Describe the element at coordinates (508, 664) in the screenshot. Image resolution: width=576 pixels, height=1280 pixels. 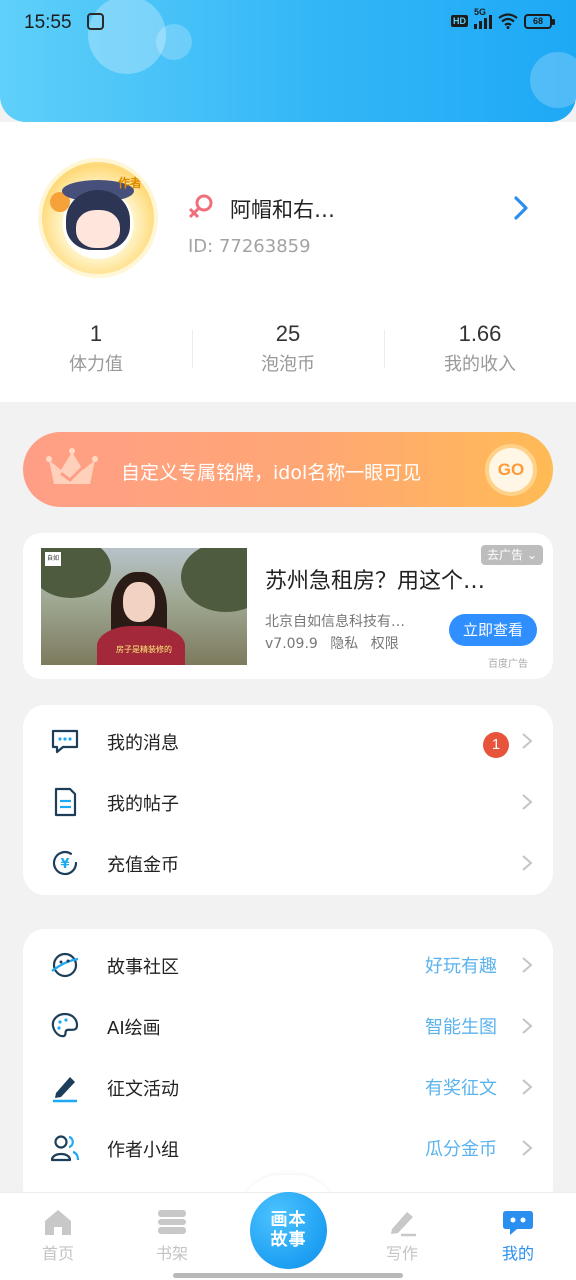
I see `ad-source-label: 百度广告` at that location.